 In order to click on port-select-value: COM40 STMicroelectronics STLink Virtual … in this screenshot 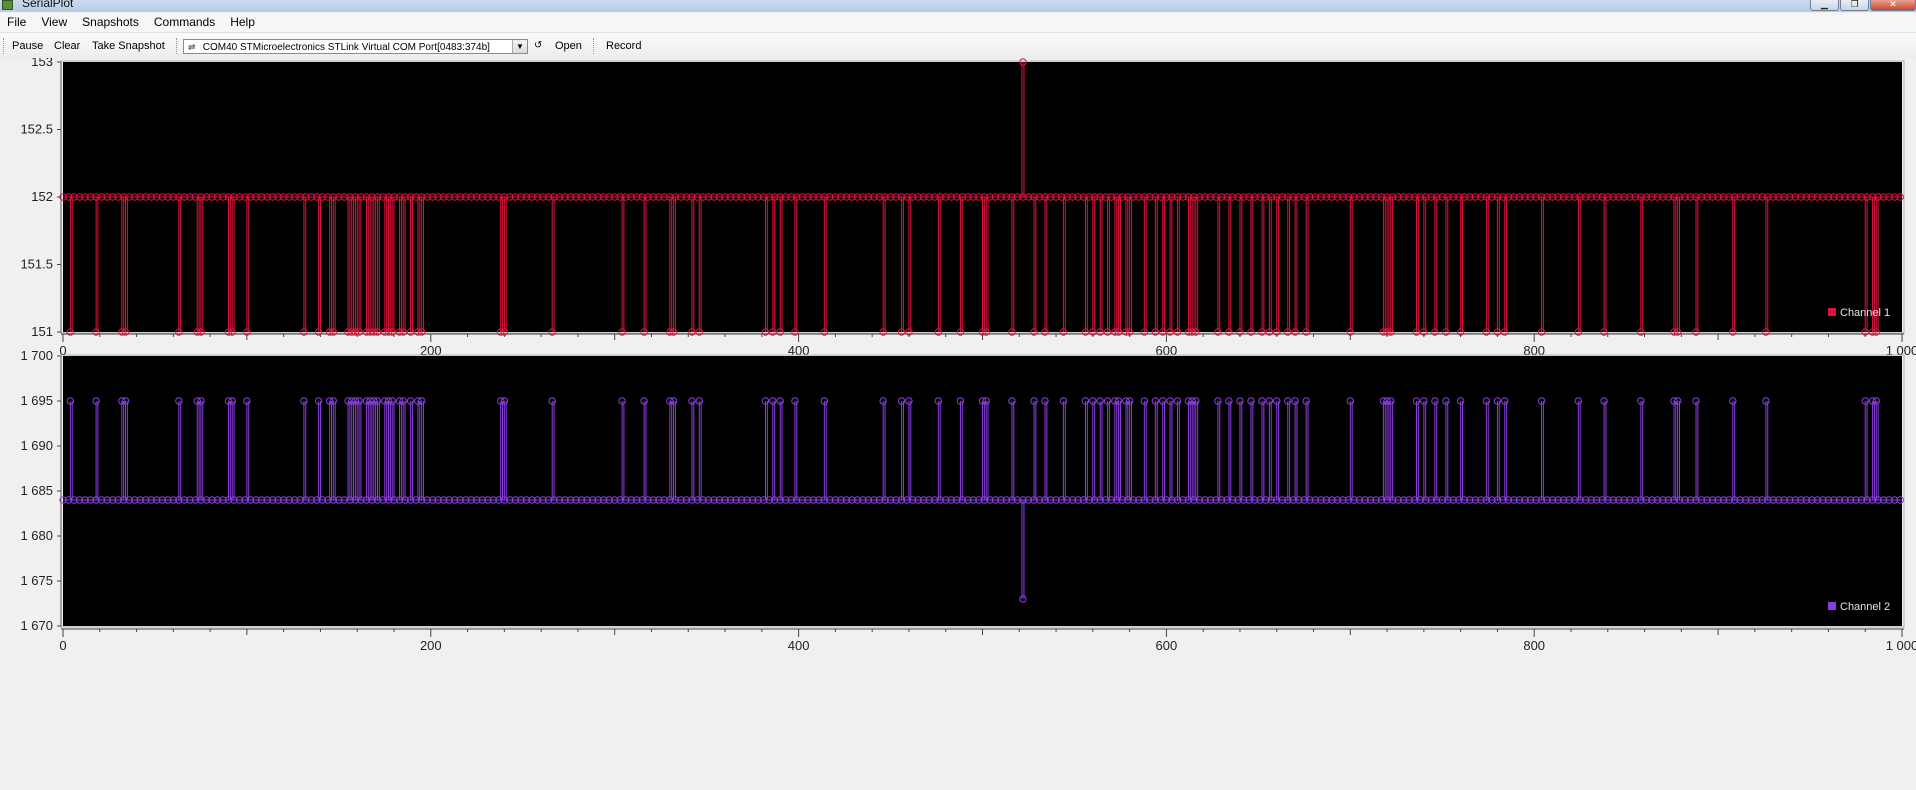, I will do `click(346, 47)`.